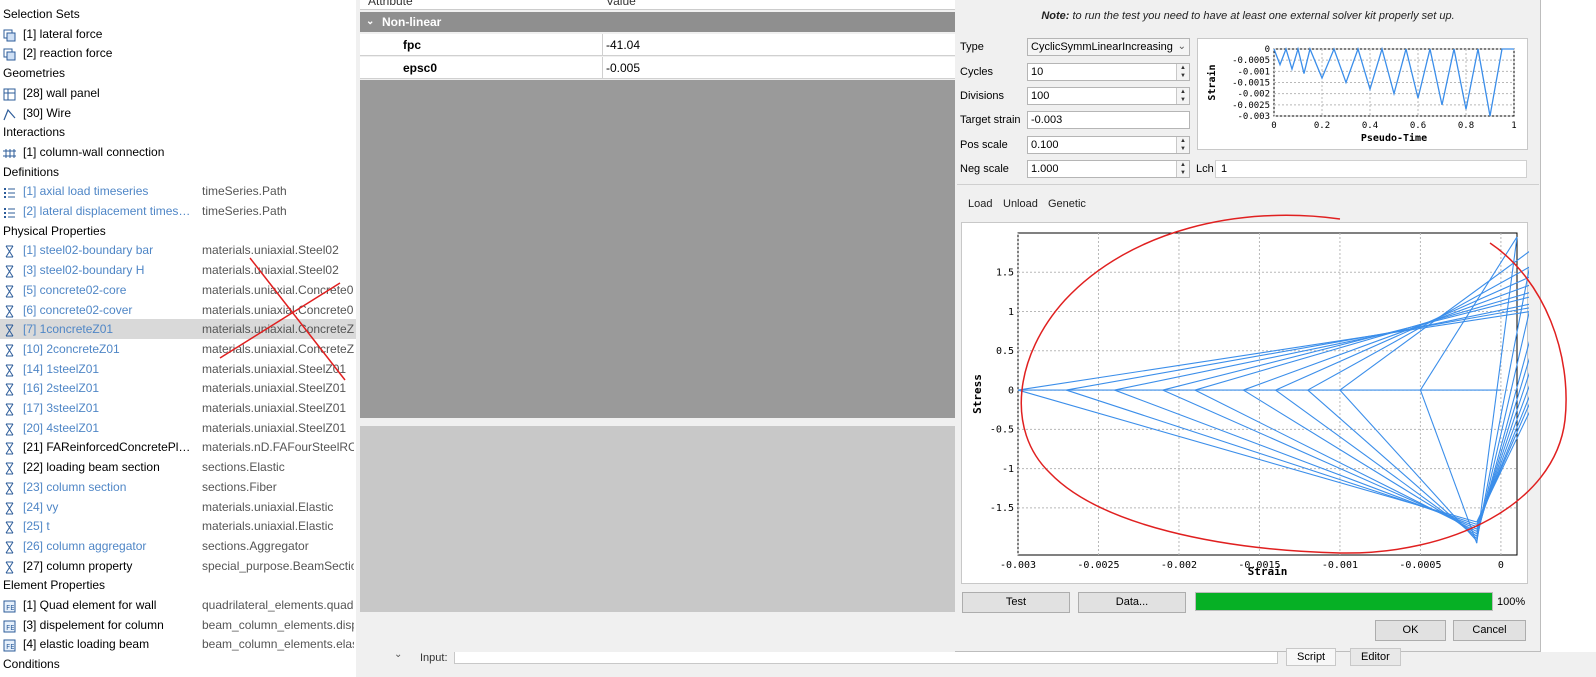 This screenshot has width=1596, height=677. What do you see at coordinates (1501, 565) in the screenshot?
I see `x-tick-label: 0` at bounding box center [1501, 565].